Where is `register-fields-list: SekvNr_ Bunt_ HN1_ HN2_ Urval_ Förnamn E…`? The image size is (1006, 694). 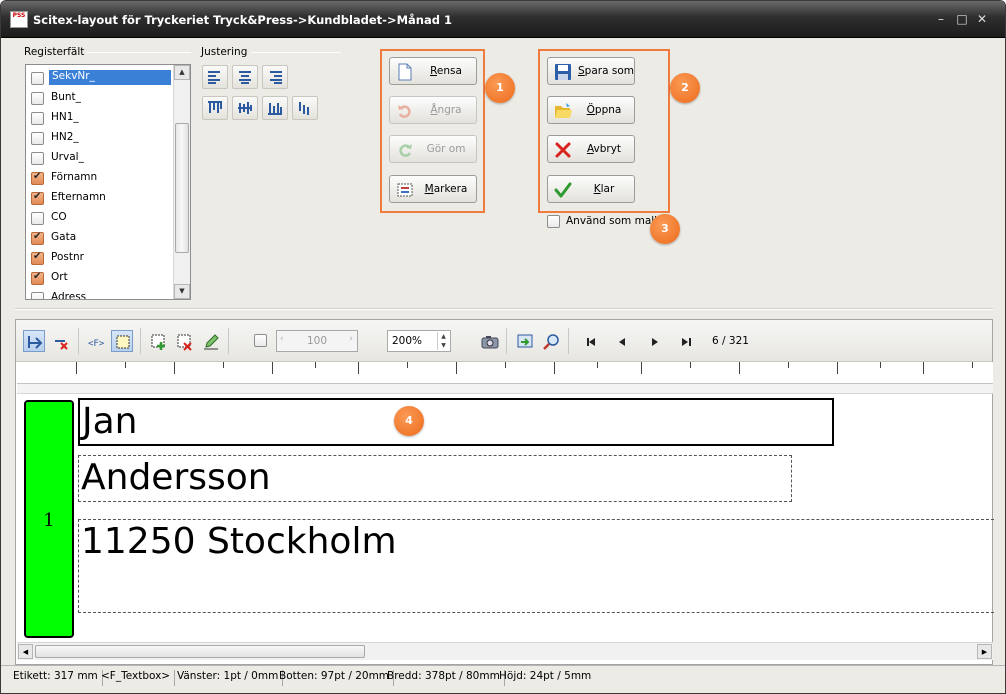
register-fields-list: SekvNr_ Bunt_ HN1_ HN2_ Urval_ Förnamn E… is located at coordinates (108, 182).